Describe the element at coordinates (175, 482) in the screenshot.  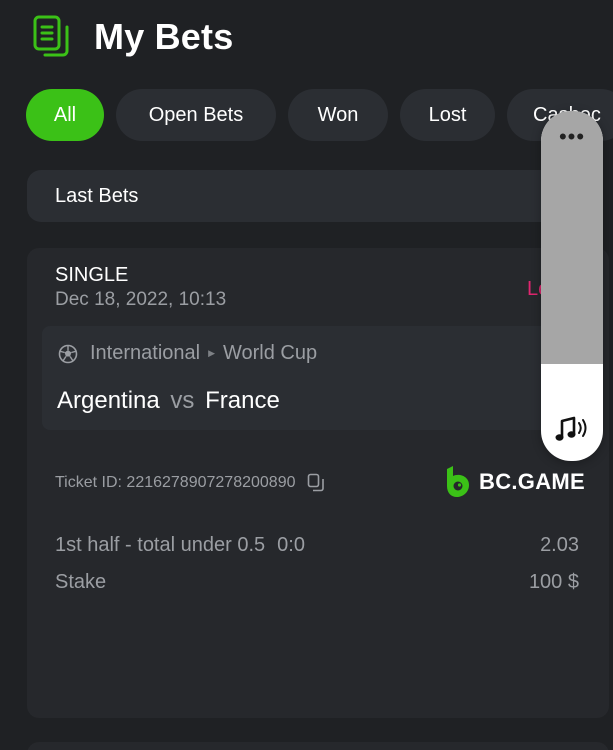
I see `ticket-id-text: Ticket ID: 2216278907278200890` at that location.